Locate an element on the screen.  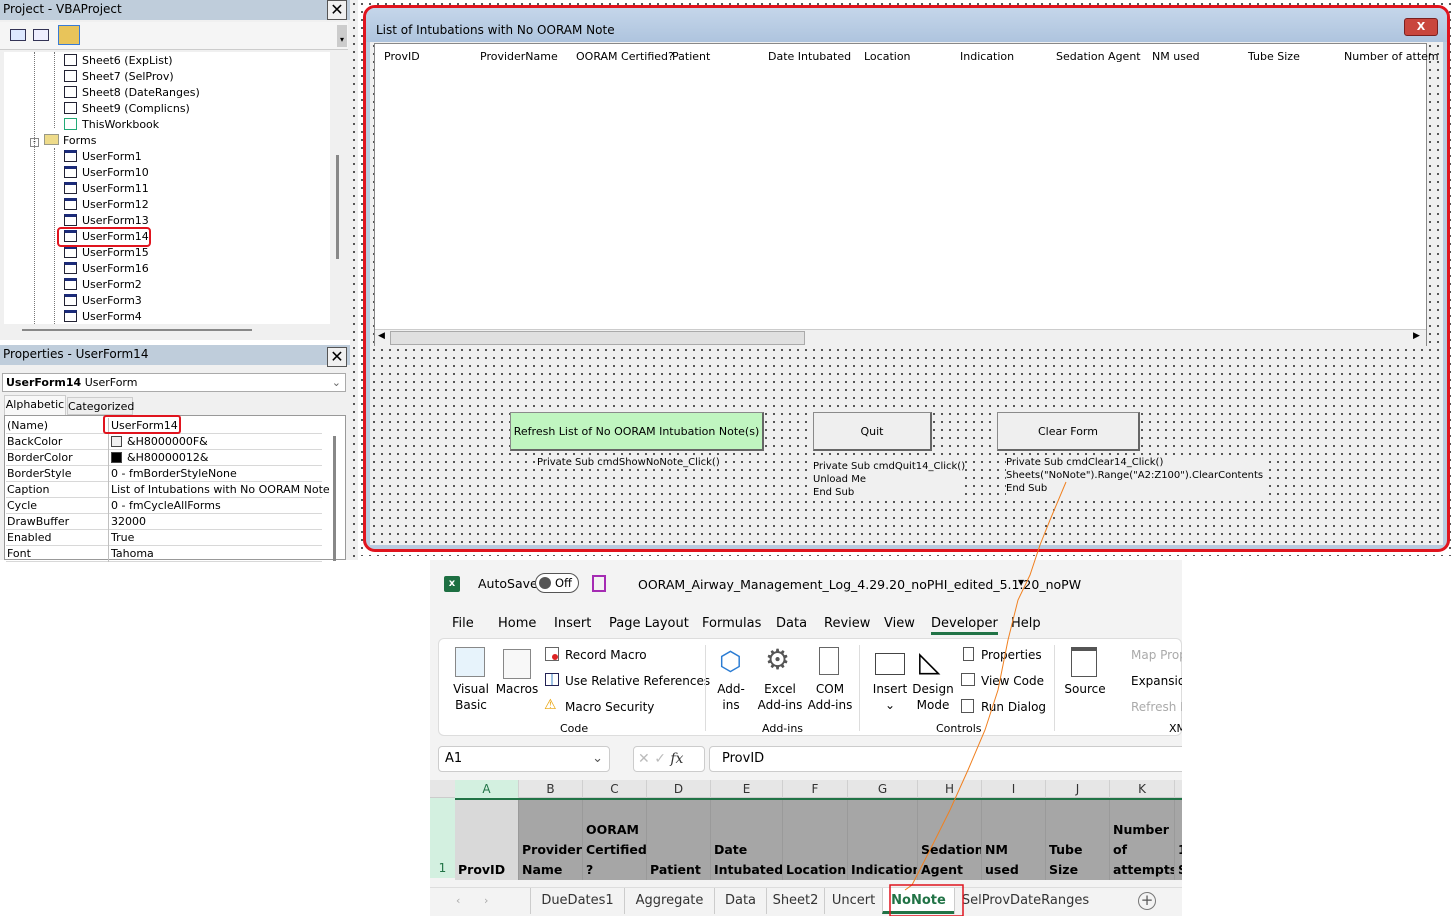
annotation-line is located at coordinates (985, 686).